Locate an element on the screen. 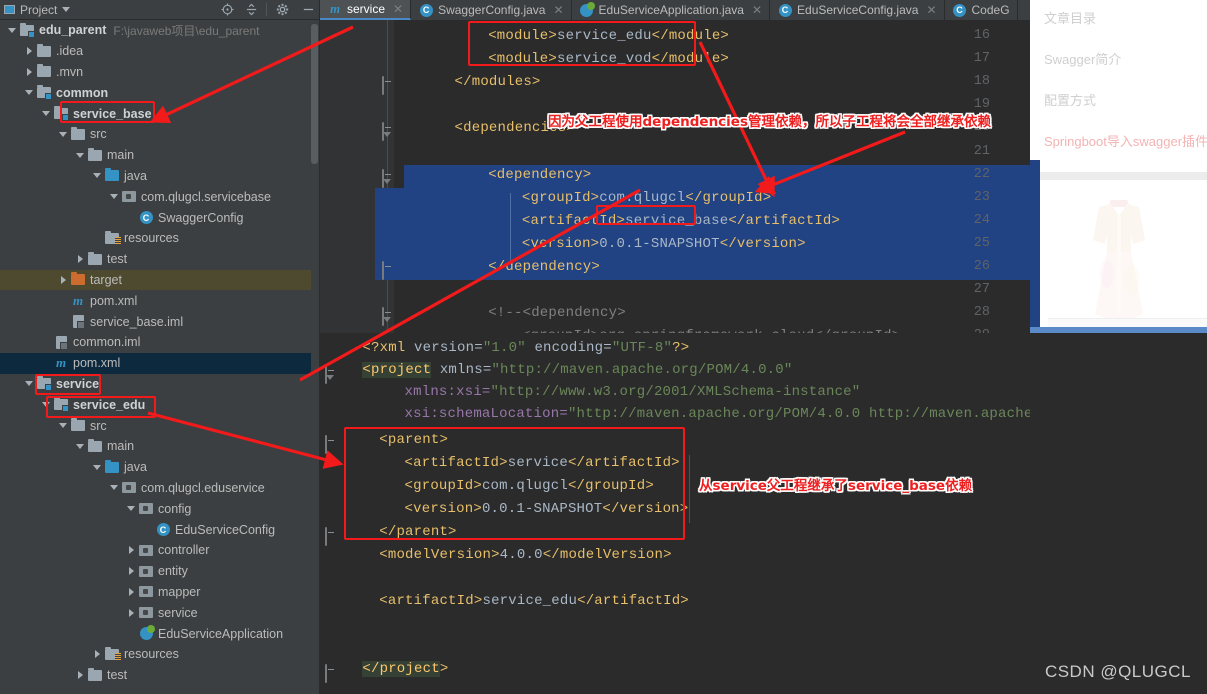 The height and width of the screenshot is (694, 1207). editor-tab-codeg: C CodeG is located at coordinates (981, 10).